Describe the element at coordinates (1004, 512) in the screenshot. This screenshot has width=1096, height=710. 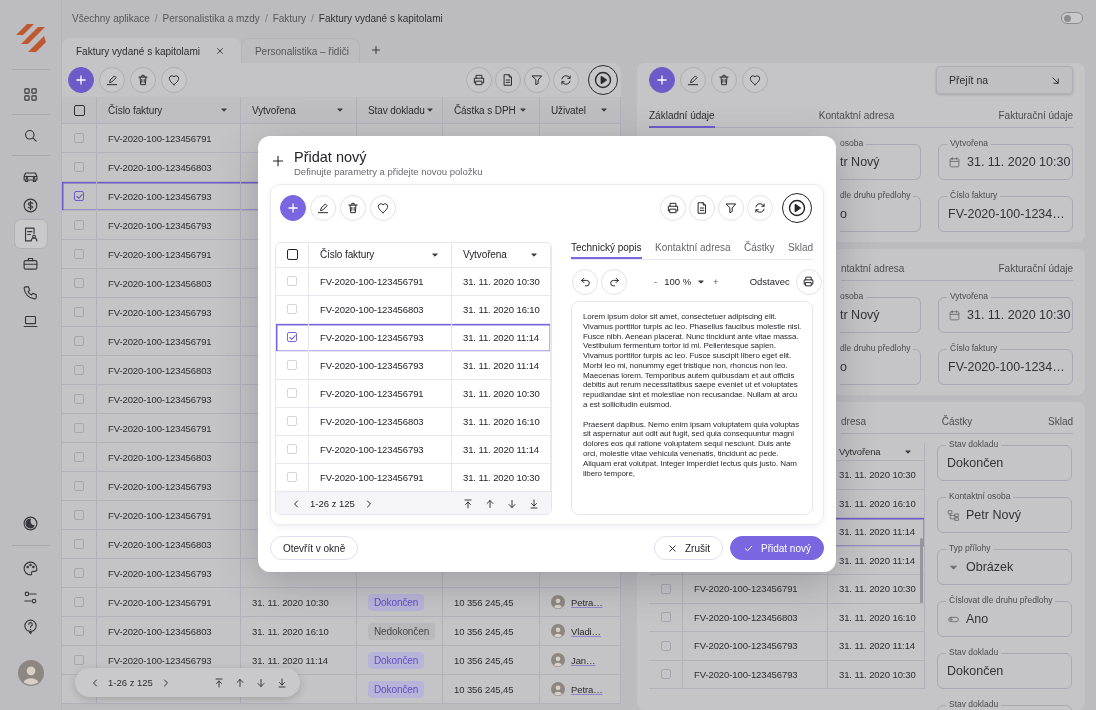
I see `person-field: Kontaktní osoba Petr Nový` at that location.